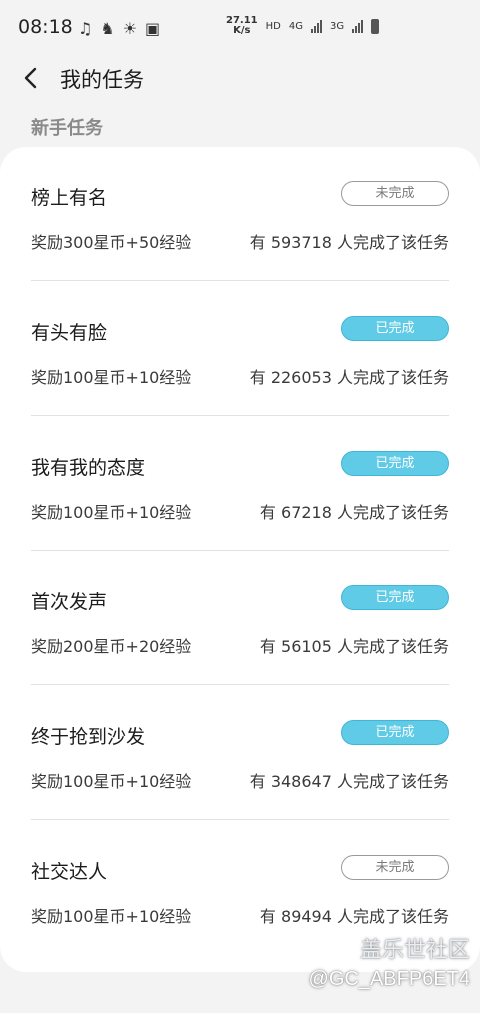  Describe the element at coordinates (45, 27) in the screenshot. I see `status-time: 08:18` at that location.